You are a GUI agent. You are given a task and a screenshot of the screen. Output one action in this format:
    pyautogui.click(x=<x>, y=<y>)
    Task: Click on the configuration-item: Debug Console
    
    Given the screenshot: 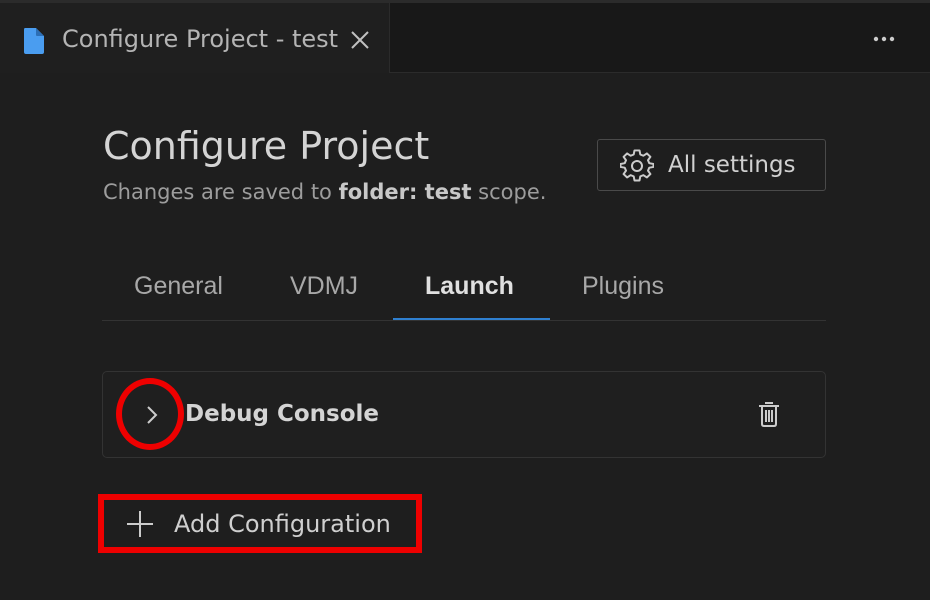 What is the action you would take?
    pyautogui.click(x=464, y=414)
    